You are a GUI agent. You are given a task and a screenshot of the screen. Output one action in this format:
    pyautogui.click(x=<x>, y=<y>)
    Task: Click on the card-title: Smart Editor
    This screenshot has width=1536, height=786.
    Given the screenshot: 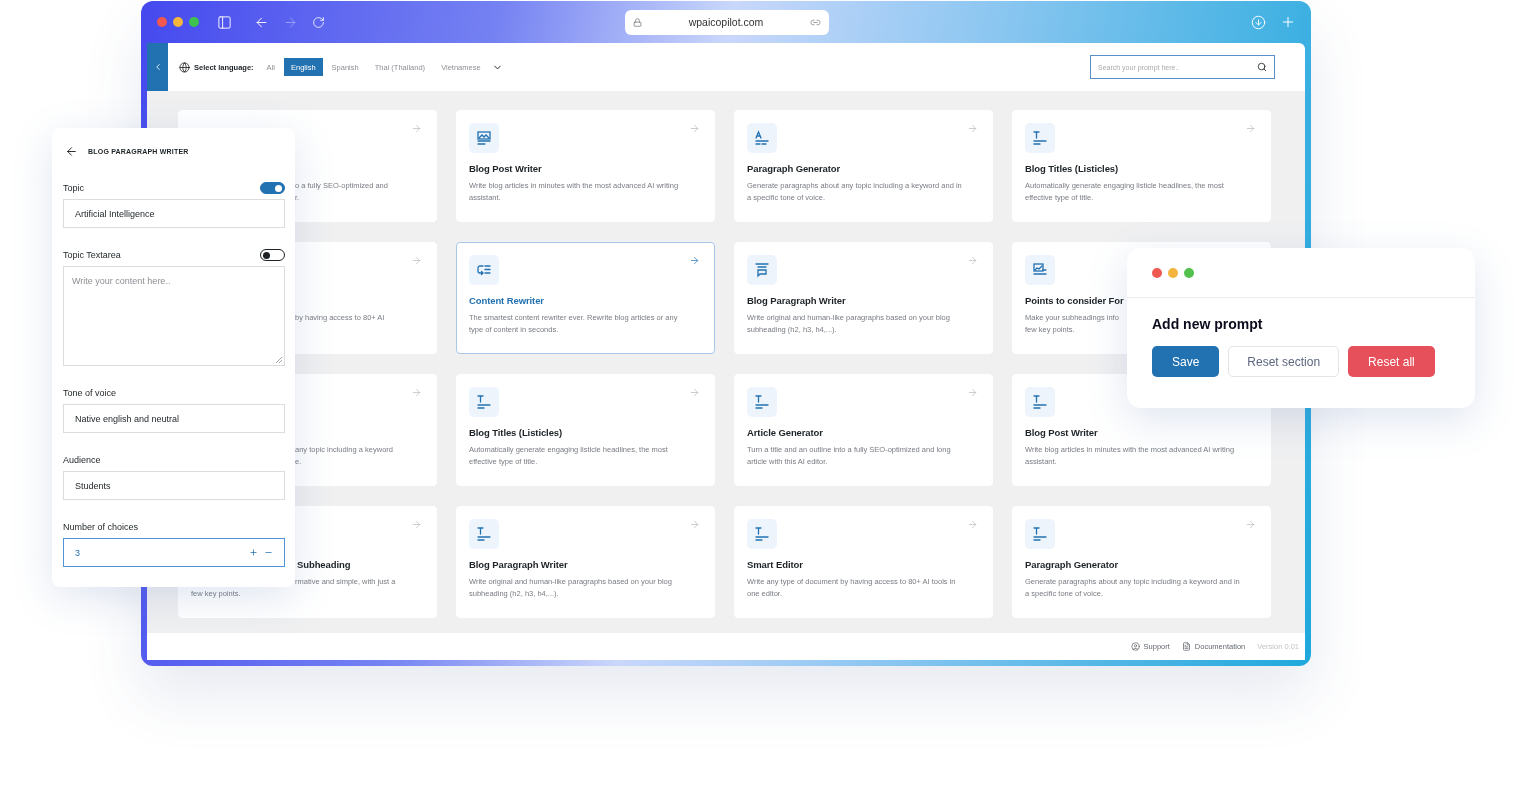 What is the action you would take?
    pyautogui.click(x=775, y=565)
    